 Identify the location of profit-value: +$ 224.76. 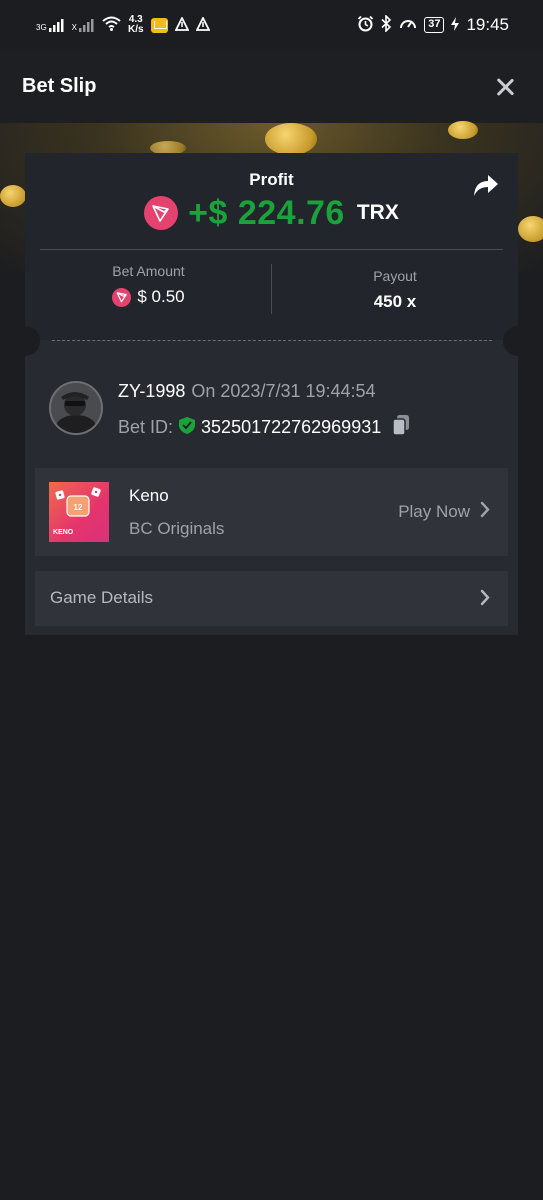
(266, 212).